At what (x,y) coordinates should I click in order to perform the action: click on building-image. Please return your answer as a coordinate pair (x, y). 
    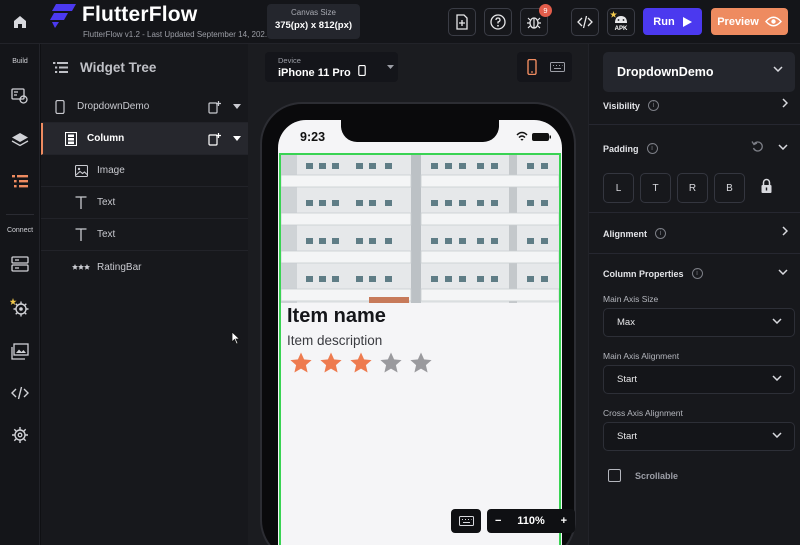
    Looking at the image, I should click on (420, 229).